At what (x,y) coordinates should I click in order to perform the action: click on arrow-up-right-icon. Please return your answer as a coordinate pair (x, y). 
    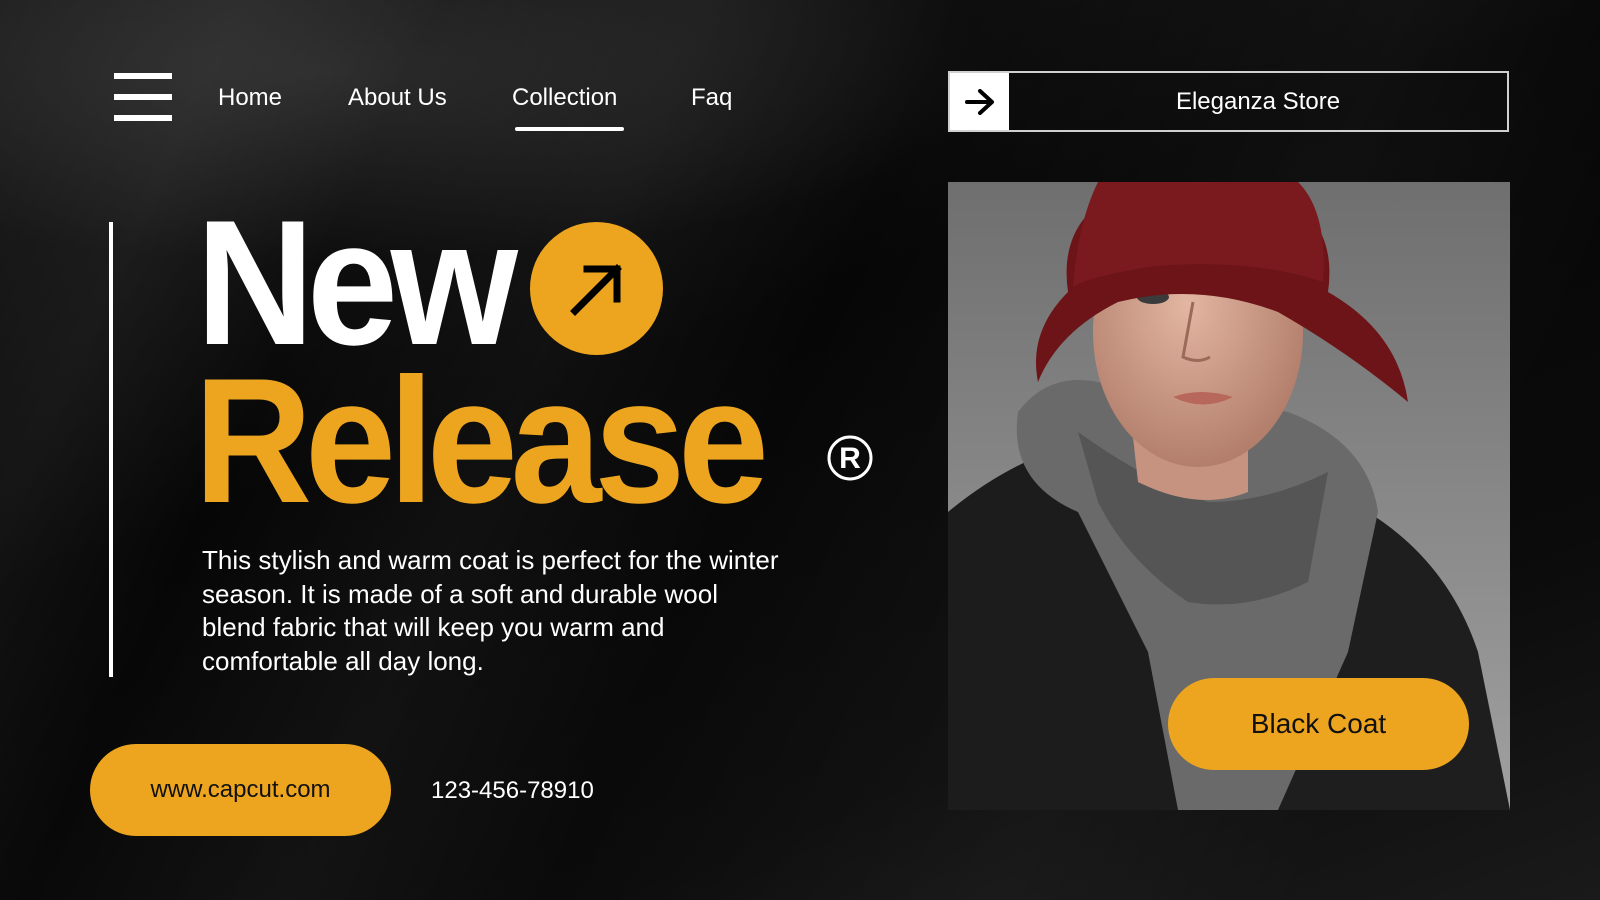
    Looking at the image, I should click on (596, 288).